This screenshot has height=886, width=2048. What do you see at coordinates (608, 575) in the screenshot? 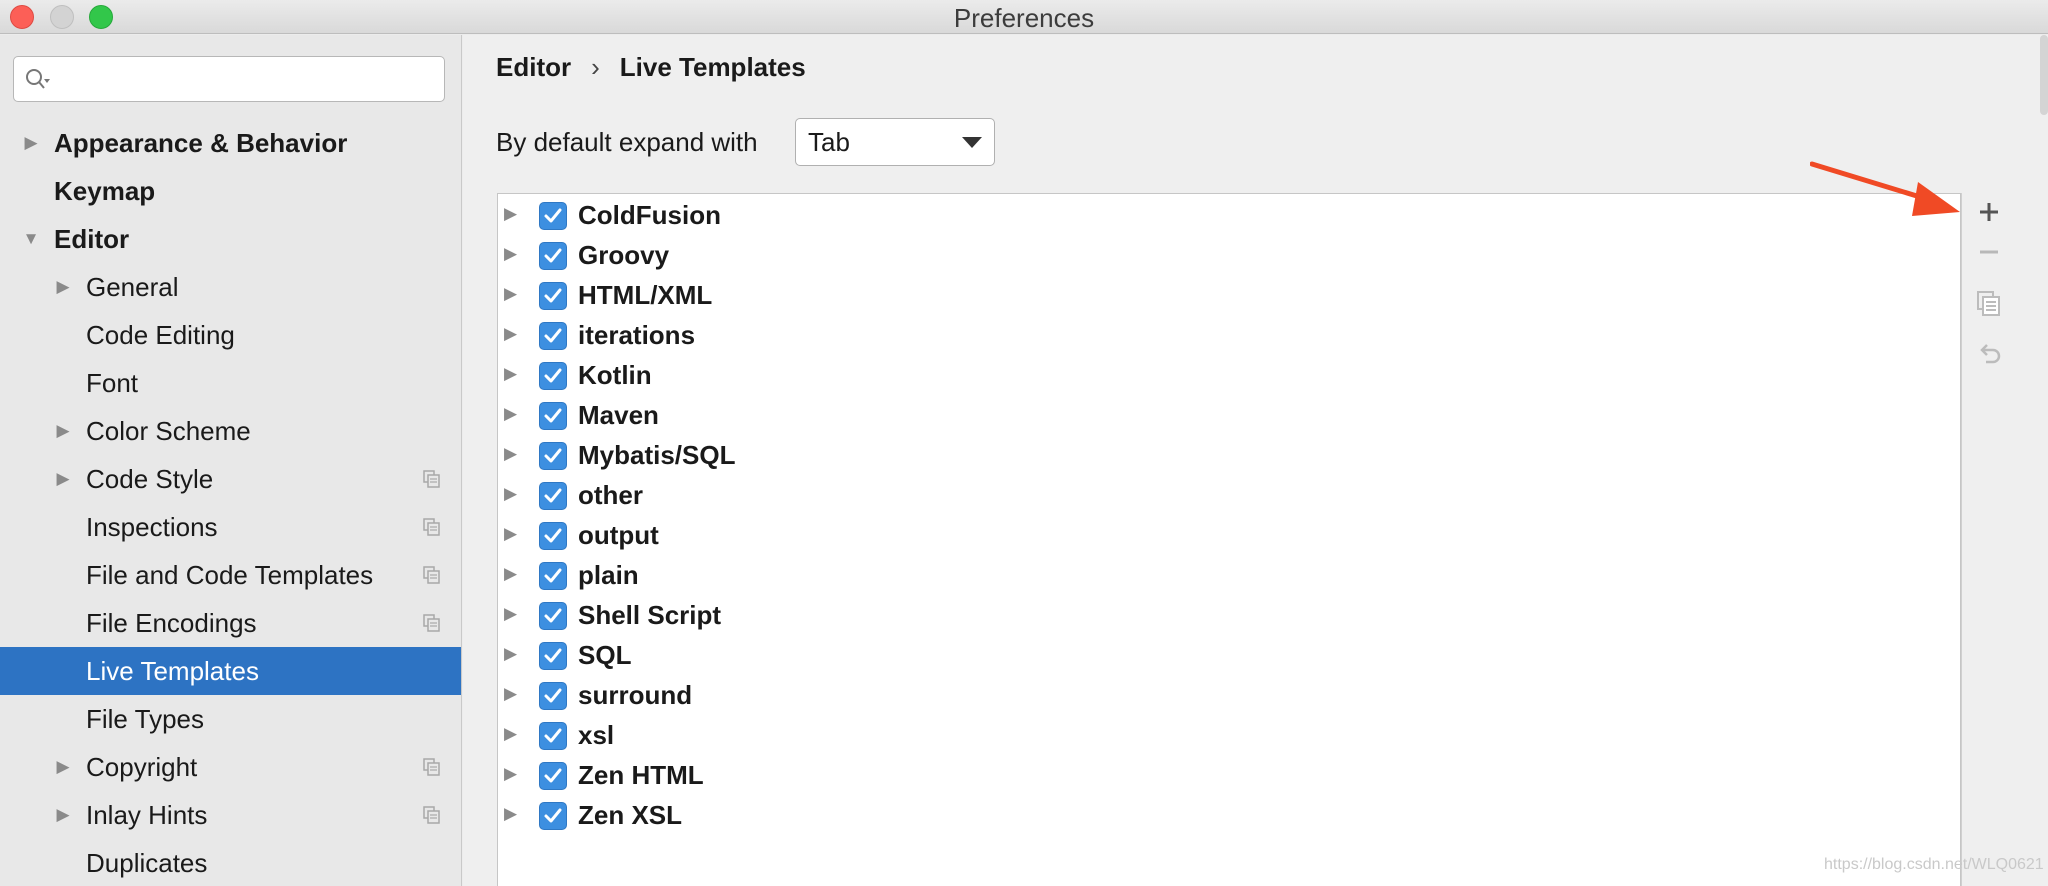
I see `template-group-name: plain` at bounding box center [608, 575].